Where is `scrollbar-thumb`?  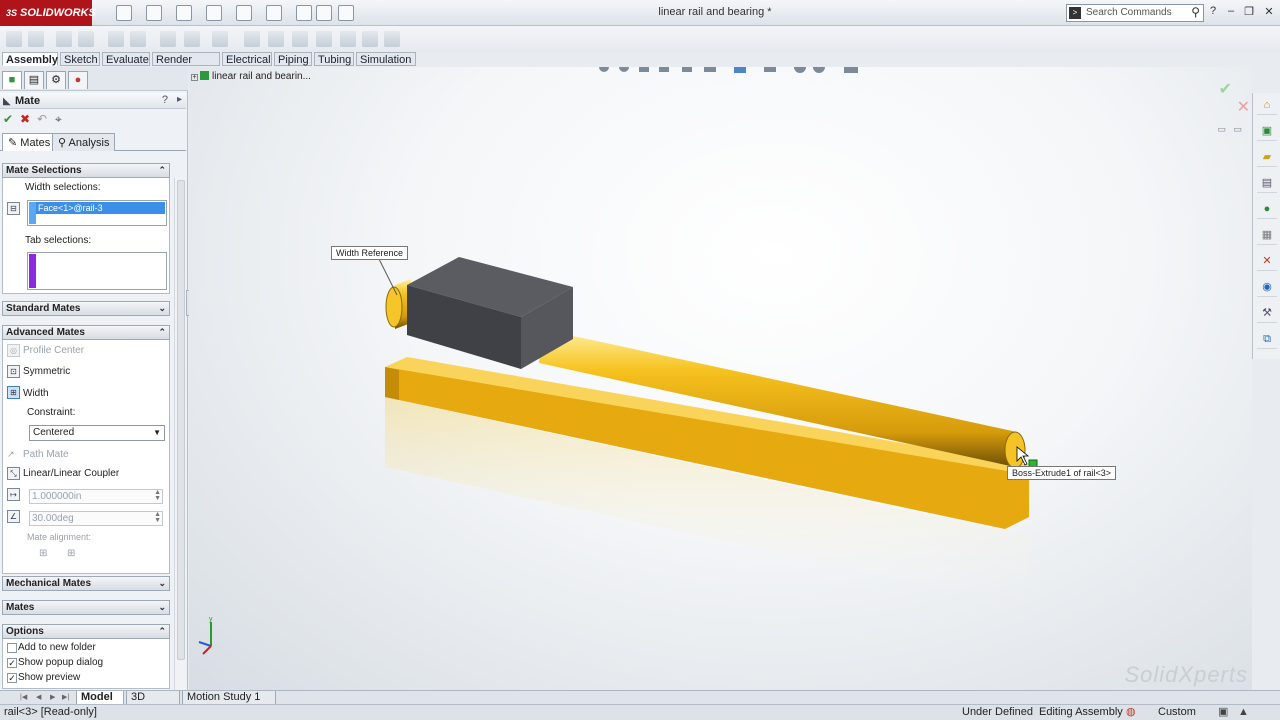 scrollbar-thumb is located at coordinates (181, 420).